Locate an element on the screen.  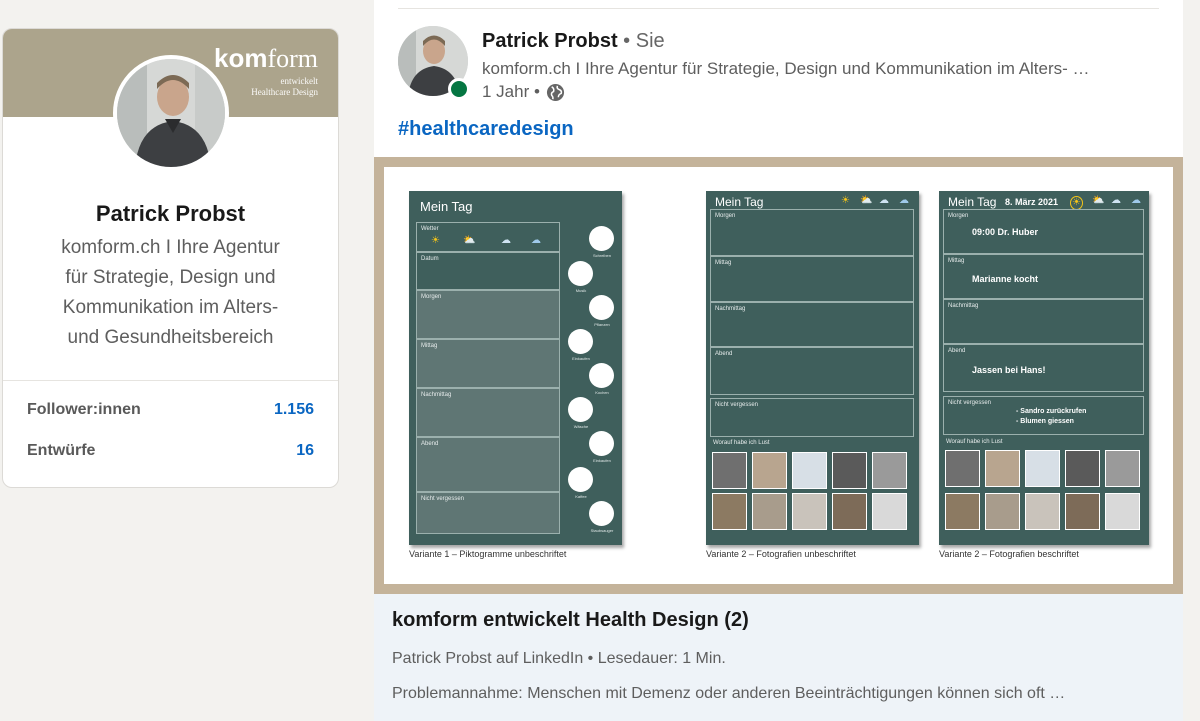
variant-caption: Variante 2 – Fotografien beschriftet is located at coordinates (1009, 554).